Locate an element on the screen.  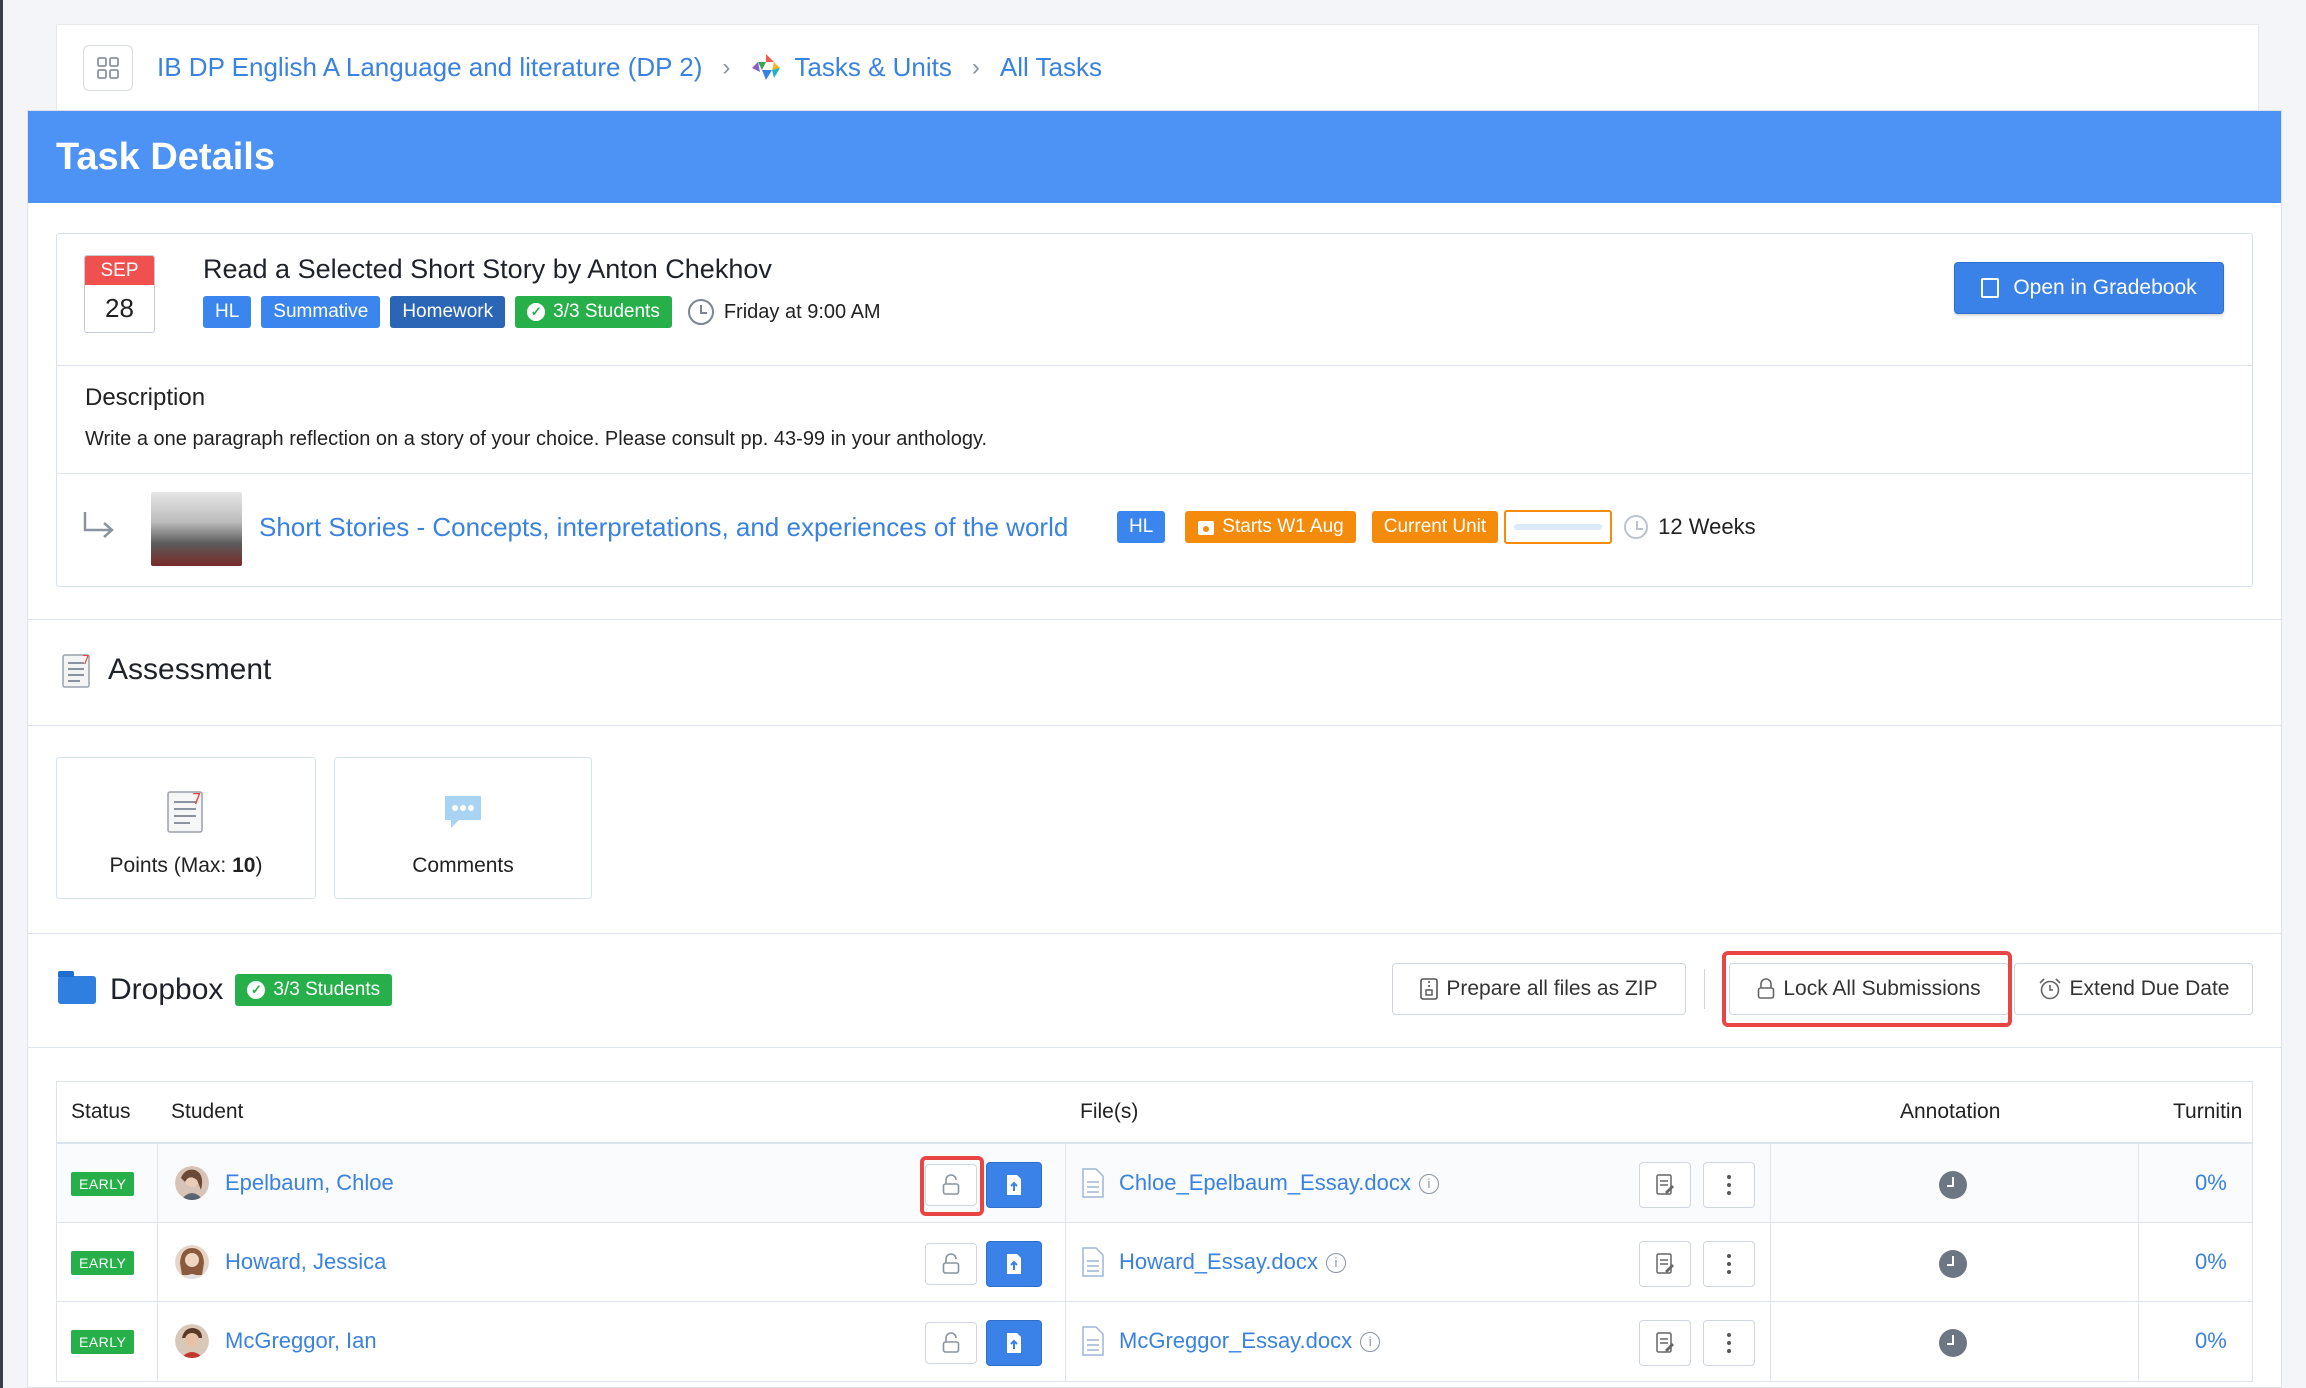
file-link: Howard_Essay.docx i is located at coordinates (1232, 1262).